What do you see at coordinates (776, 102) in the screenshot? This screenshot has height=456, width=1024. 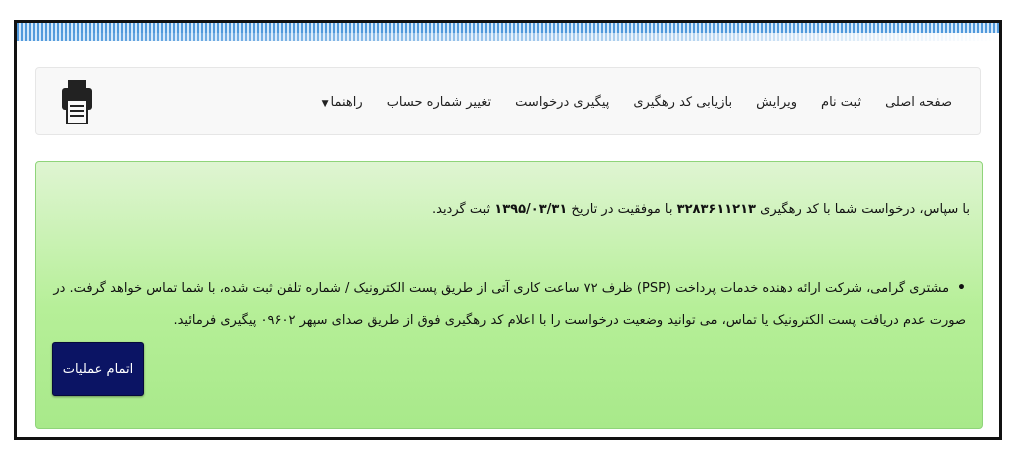 I see `nav-edit: ویرایش` at bounding box center [776, 102].